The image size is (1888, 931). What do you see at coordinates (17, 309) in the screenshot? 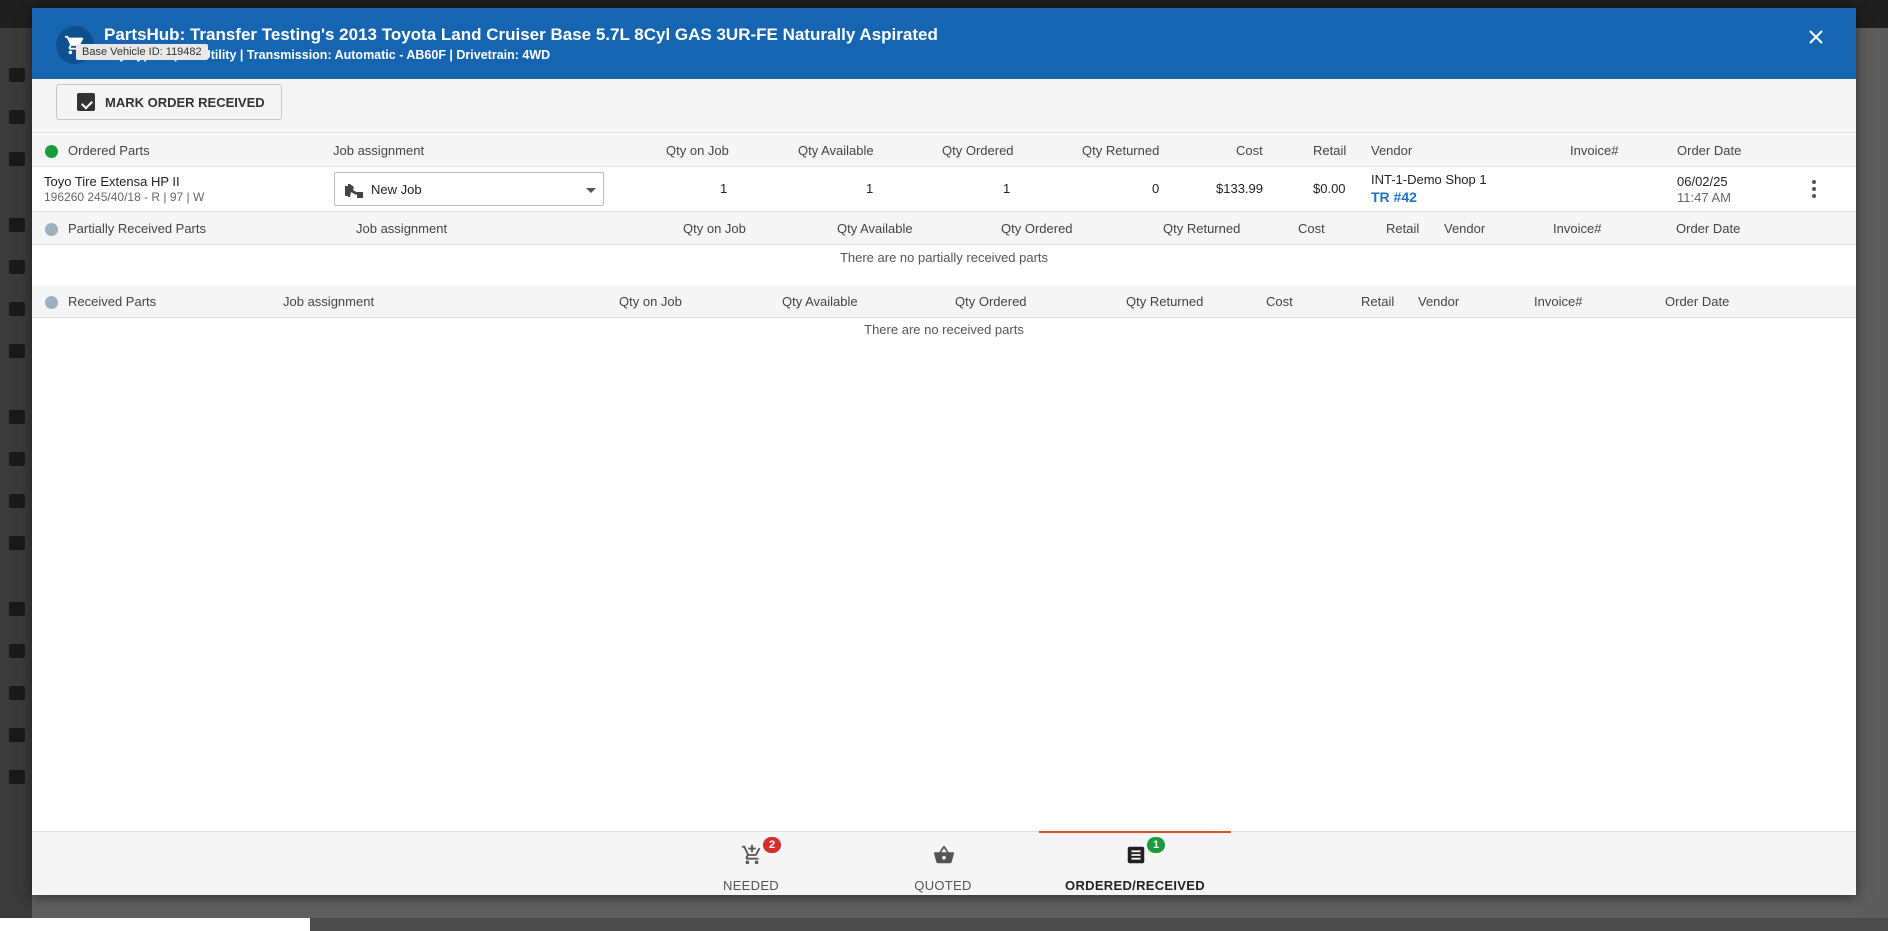
I see `list-icon` at bounding box center [17, 309].